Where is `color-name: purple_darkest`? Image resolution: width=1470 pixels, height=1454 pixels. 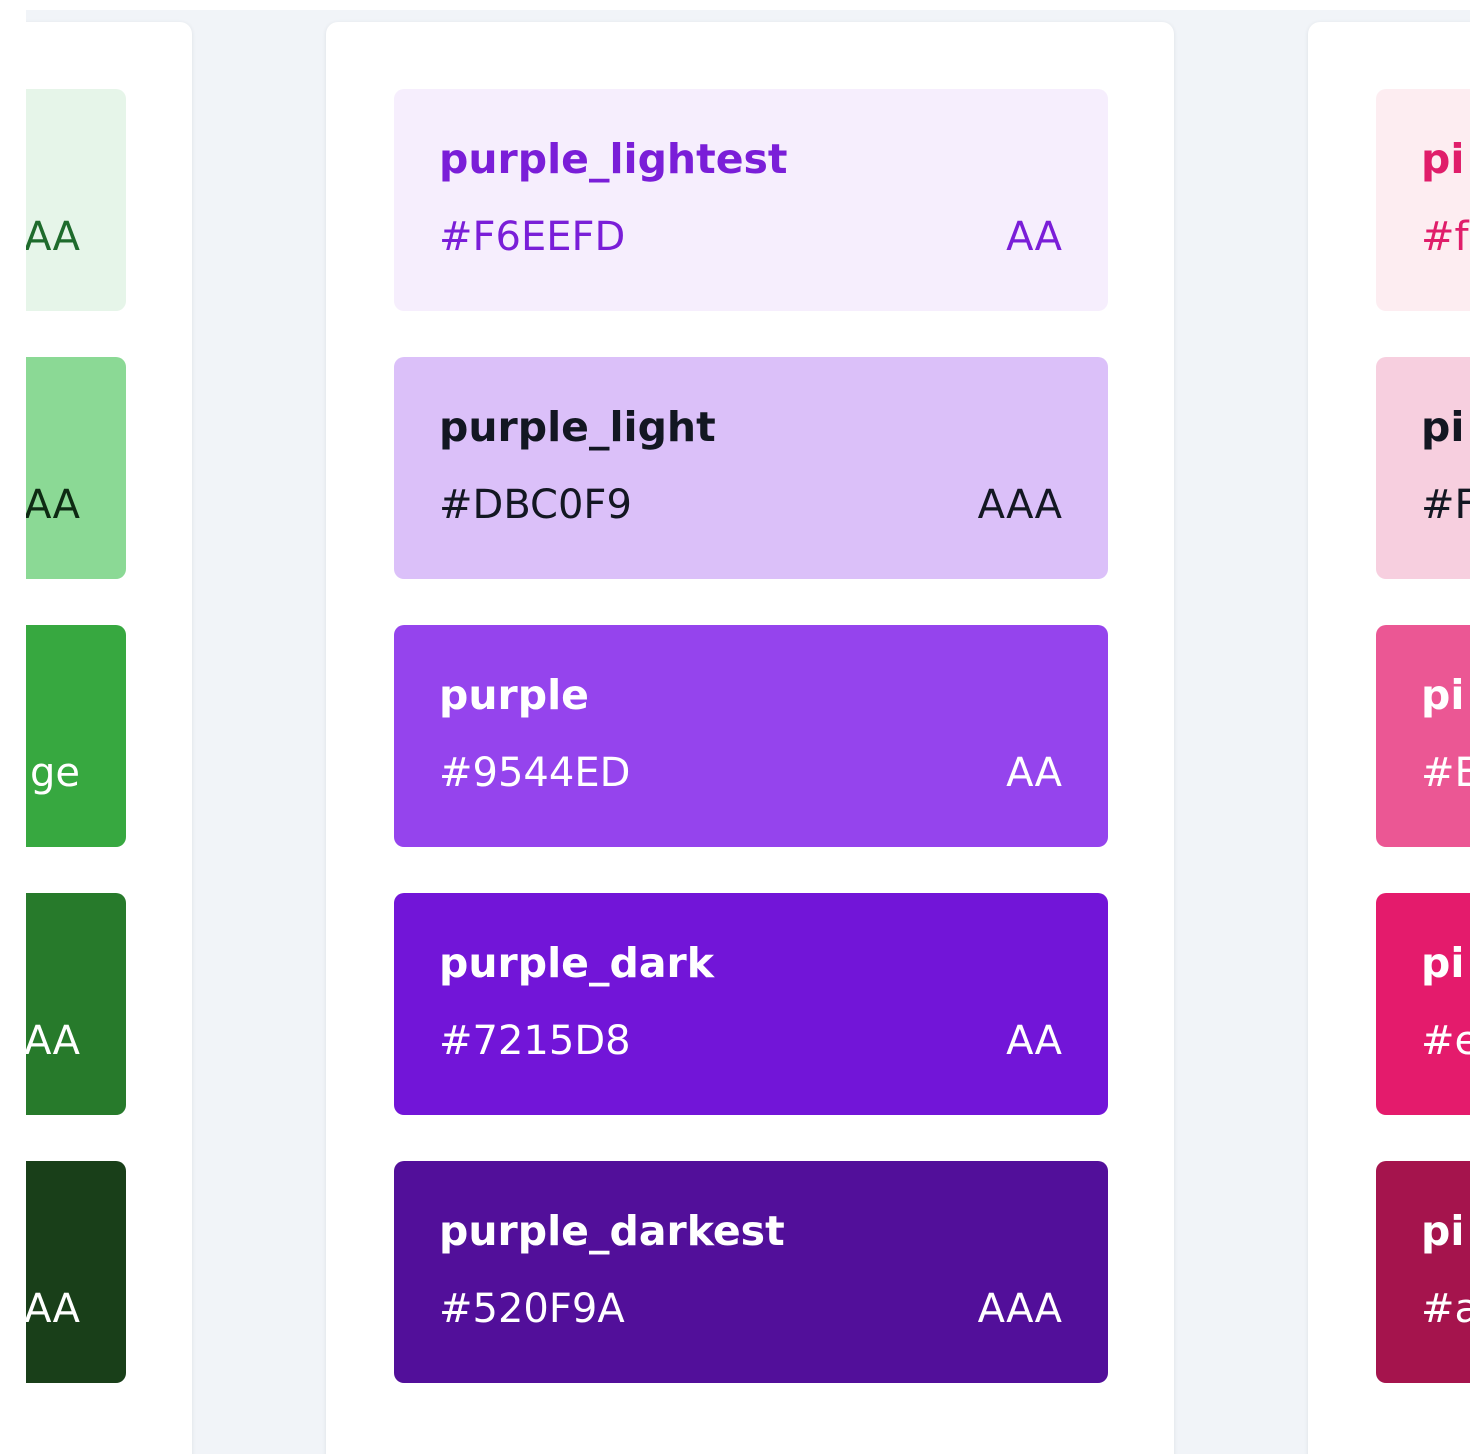
color-name: purple_darkest is located at coordinates (612, 1231).